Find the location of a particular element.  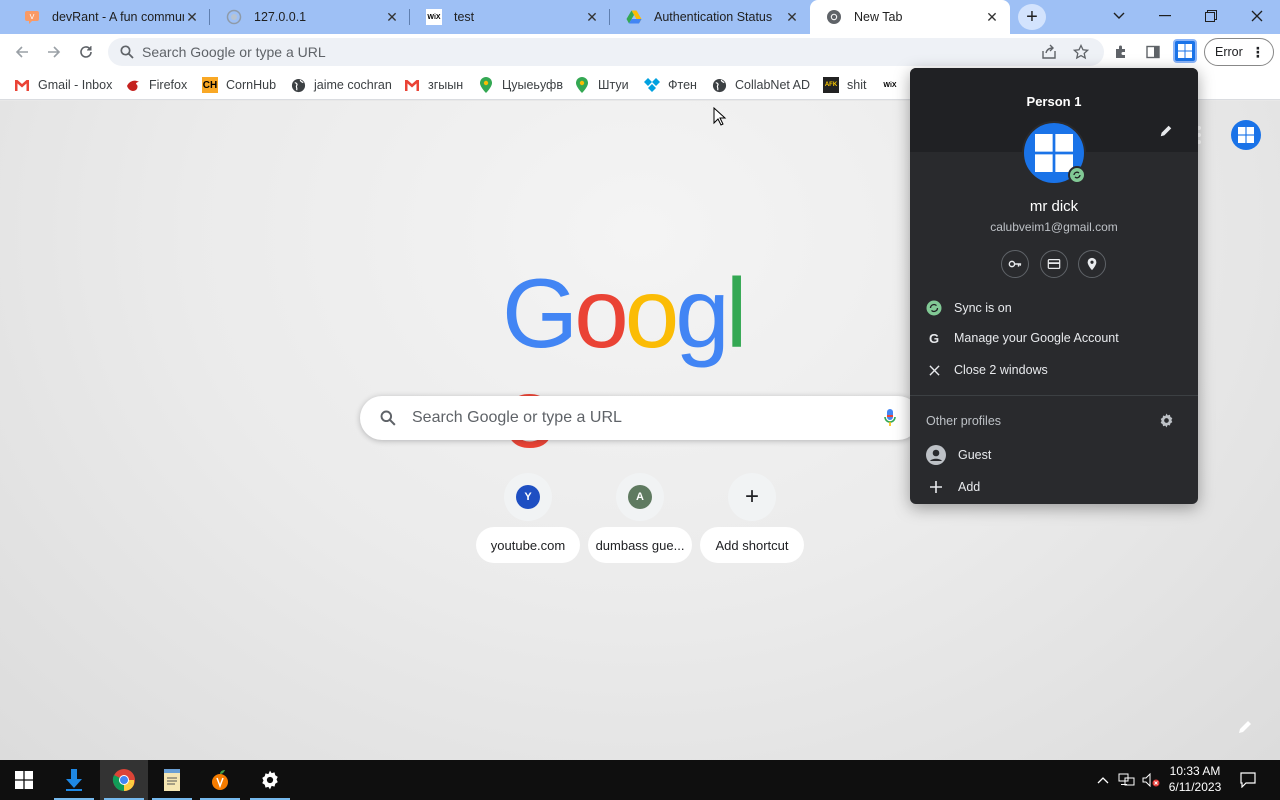

bookmark-shit: AFK shit is located at coordinates (844, 85).